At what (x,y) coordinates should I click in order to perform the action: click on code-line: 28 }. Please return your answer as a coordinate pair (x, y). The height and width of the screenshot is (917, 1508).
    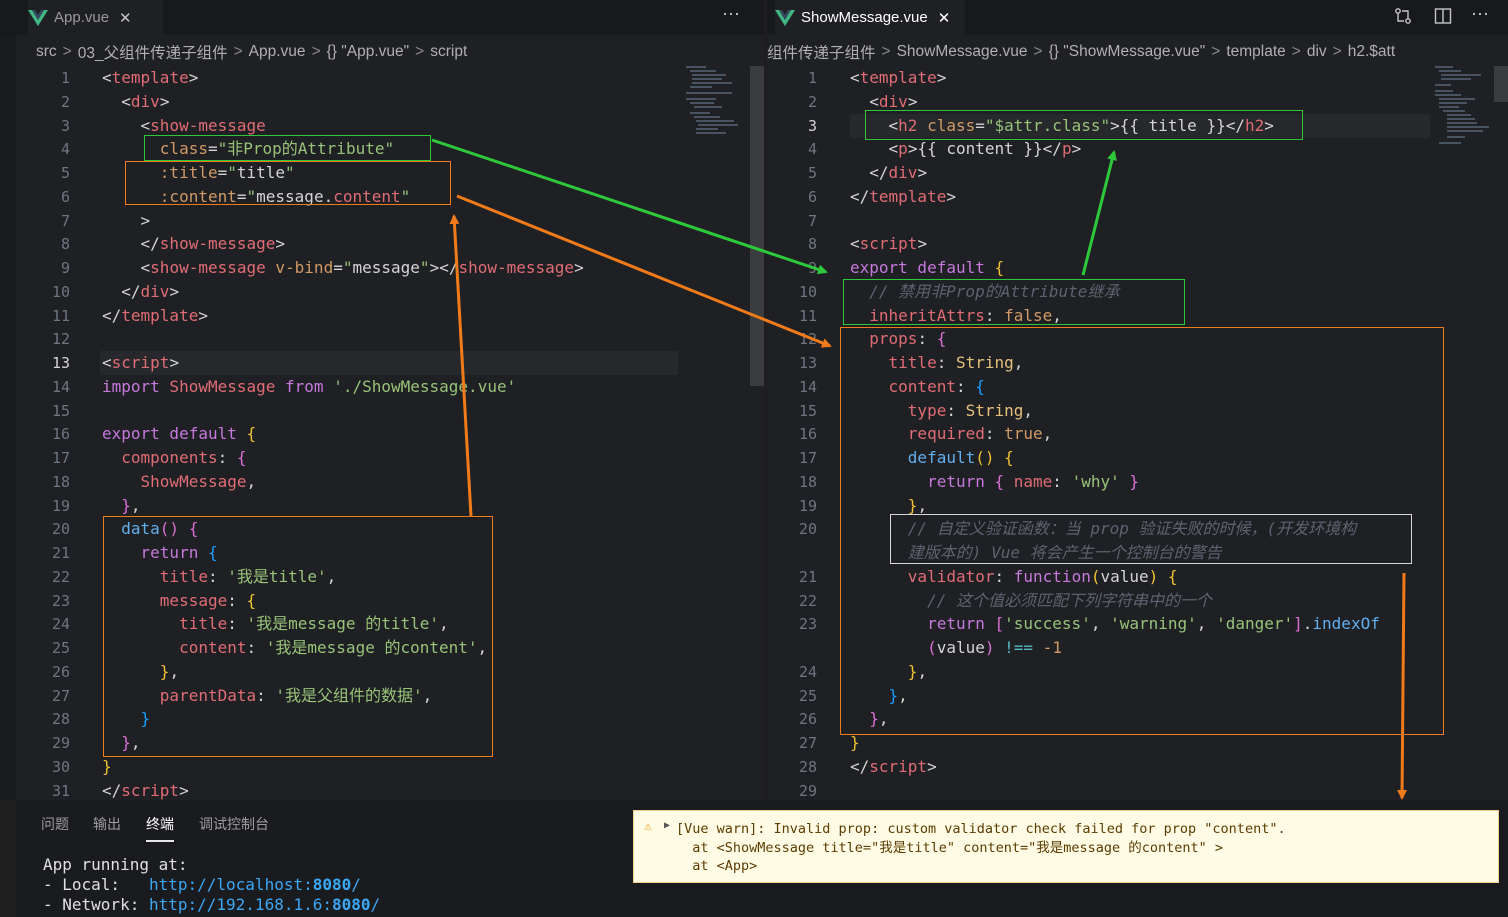
    Looking at the image, I should click on (382, 719).